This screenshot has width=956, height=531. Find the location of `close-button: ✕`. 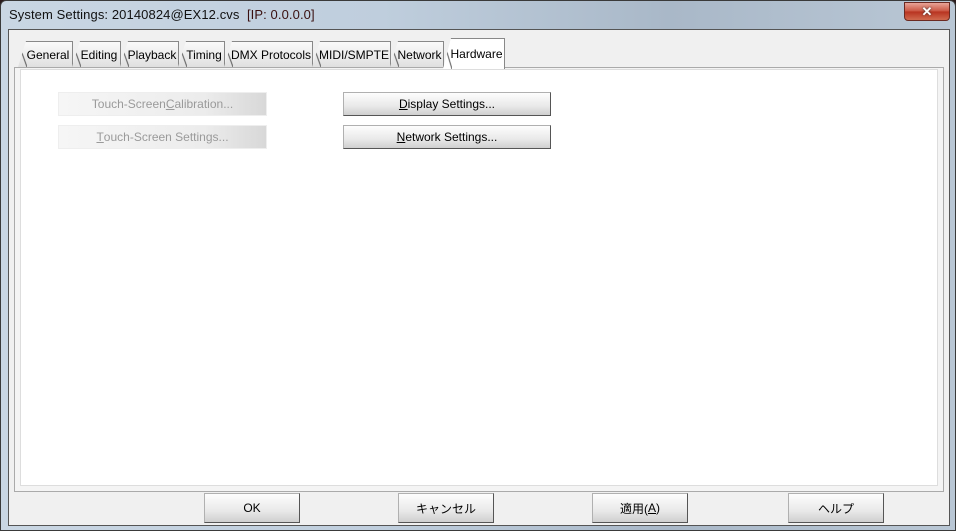

close-button: ✕ is located at coordinates (927, 11).